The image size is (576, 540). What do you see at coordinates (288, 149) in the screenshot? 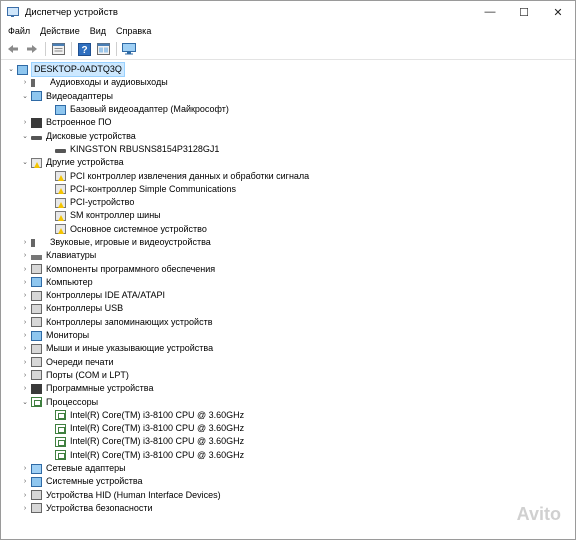
I see `tree-device: KINGSTON RBUSNS8154P3128GJ1` at bounding box center [288, 149].